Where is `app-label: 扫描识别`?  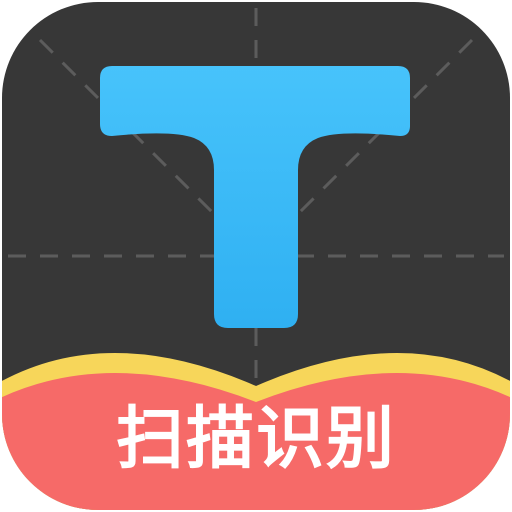
app-label: 扫描识别 is located at coordinates (255, 439).